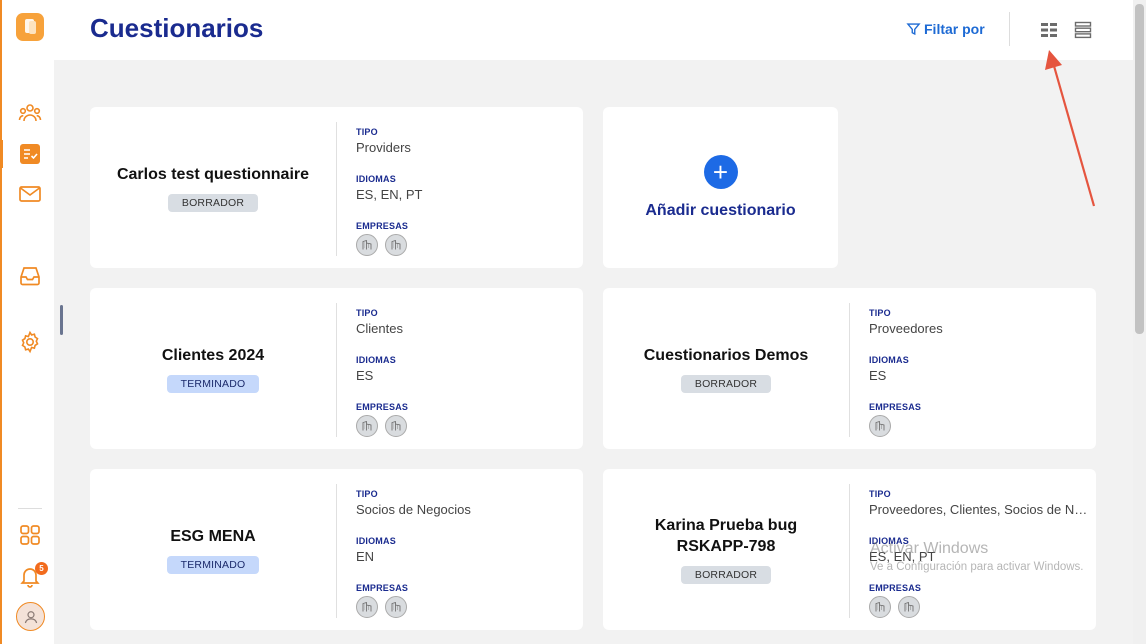  Describe the element at coordinates (30, 27) in the screenshot. I see `app-logo` at that location.